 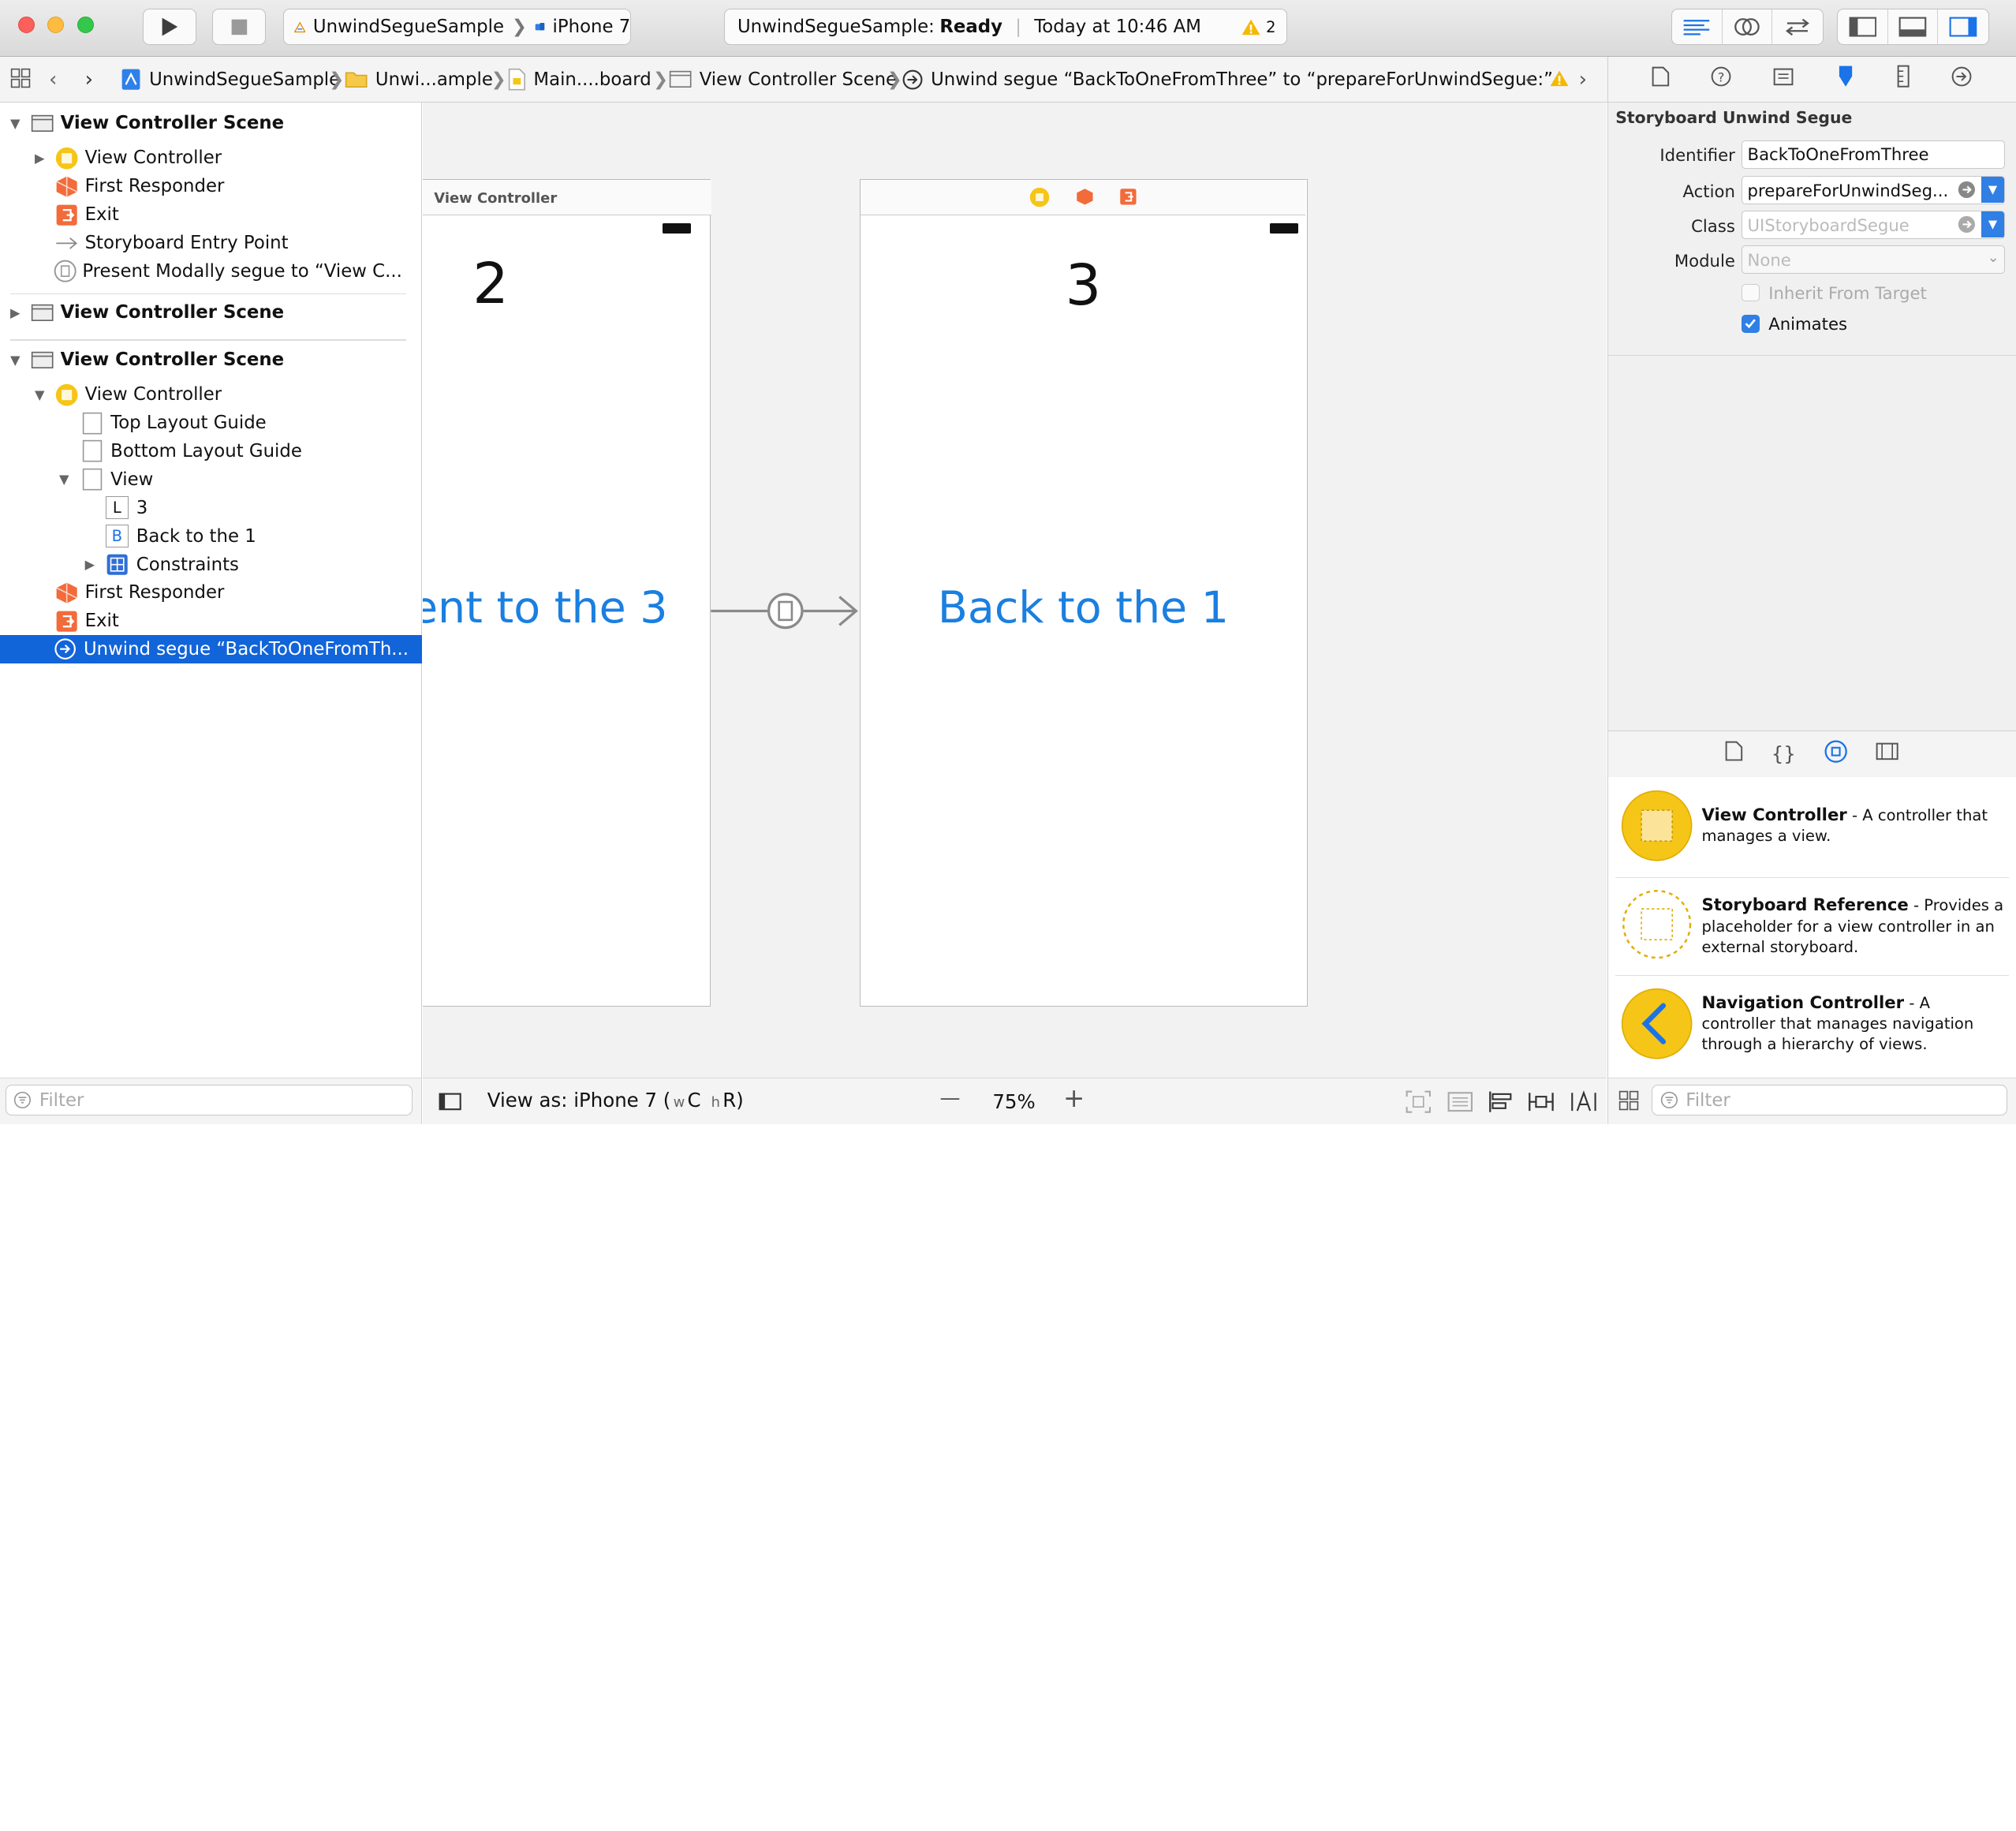 What do you see at coordinates (211, 186) in the screenshot?
I see `outline-first-responder: First Responder` at bounding box center [211, 186].